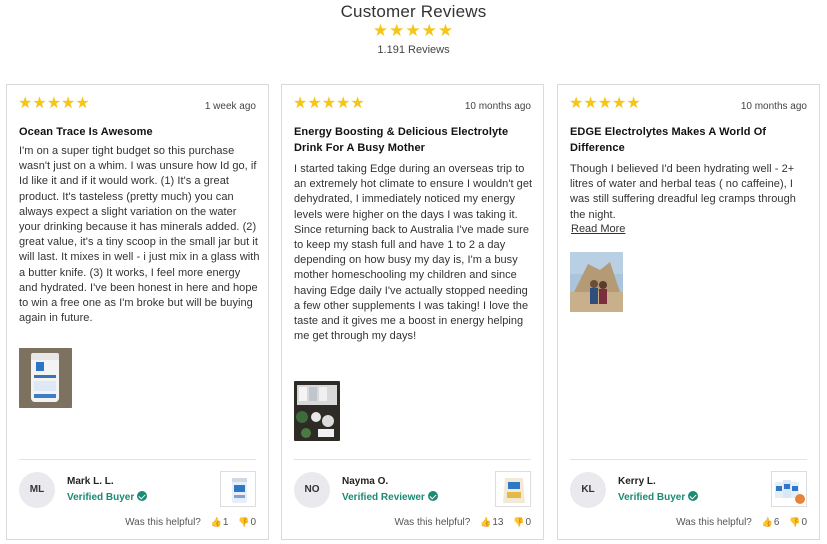  I want to click on travel-photo, so click(596, 282).